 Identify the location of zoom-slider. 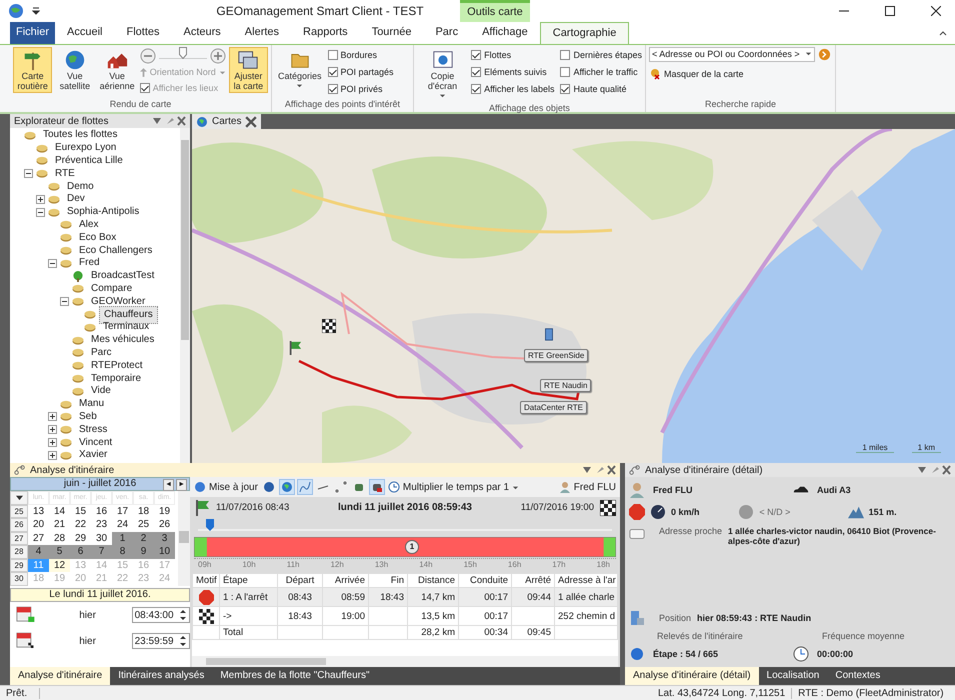
(182, 53).